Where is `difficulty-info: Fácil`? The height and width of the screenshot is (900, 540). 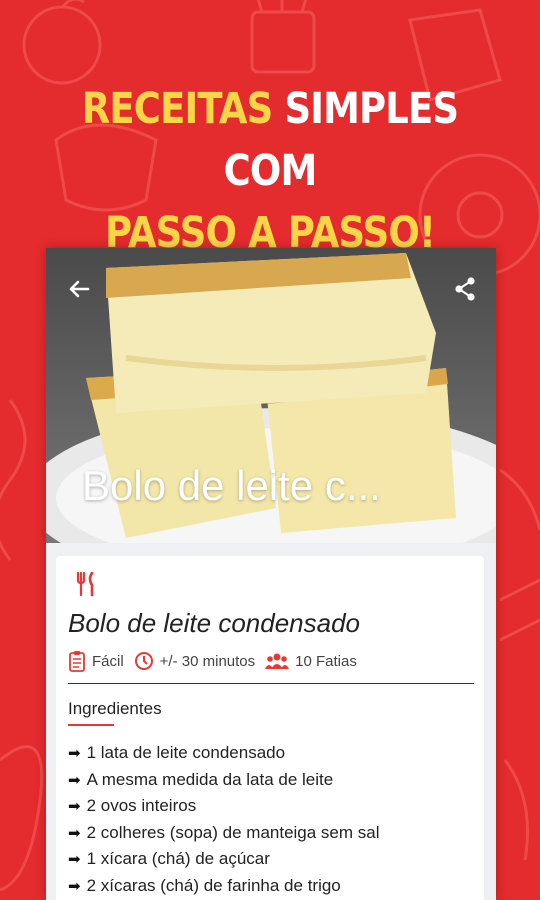 difficulty-info: Fácil is located at coordinates (96, 661).